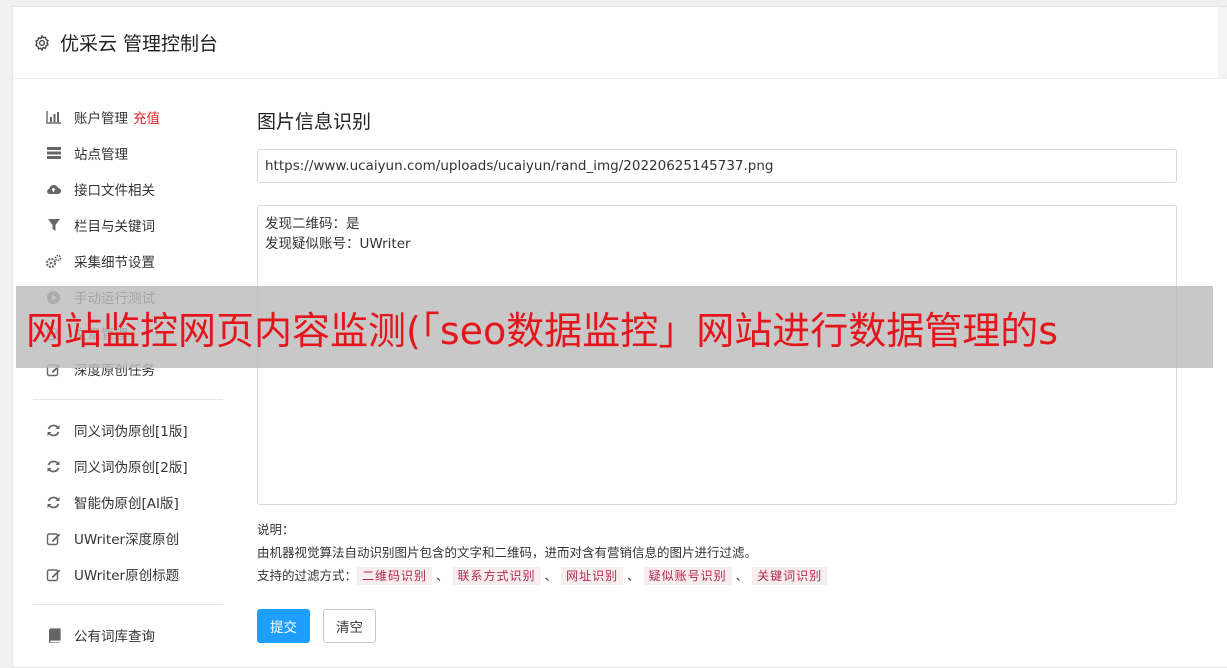 The width and height of the screenshot is (1227, 668). What do you see at coordinates (131, 468) in the screenshot?
I see `sidebar-item-label: 同义词伪原创[2版]` at bounding box center [131, 468].